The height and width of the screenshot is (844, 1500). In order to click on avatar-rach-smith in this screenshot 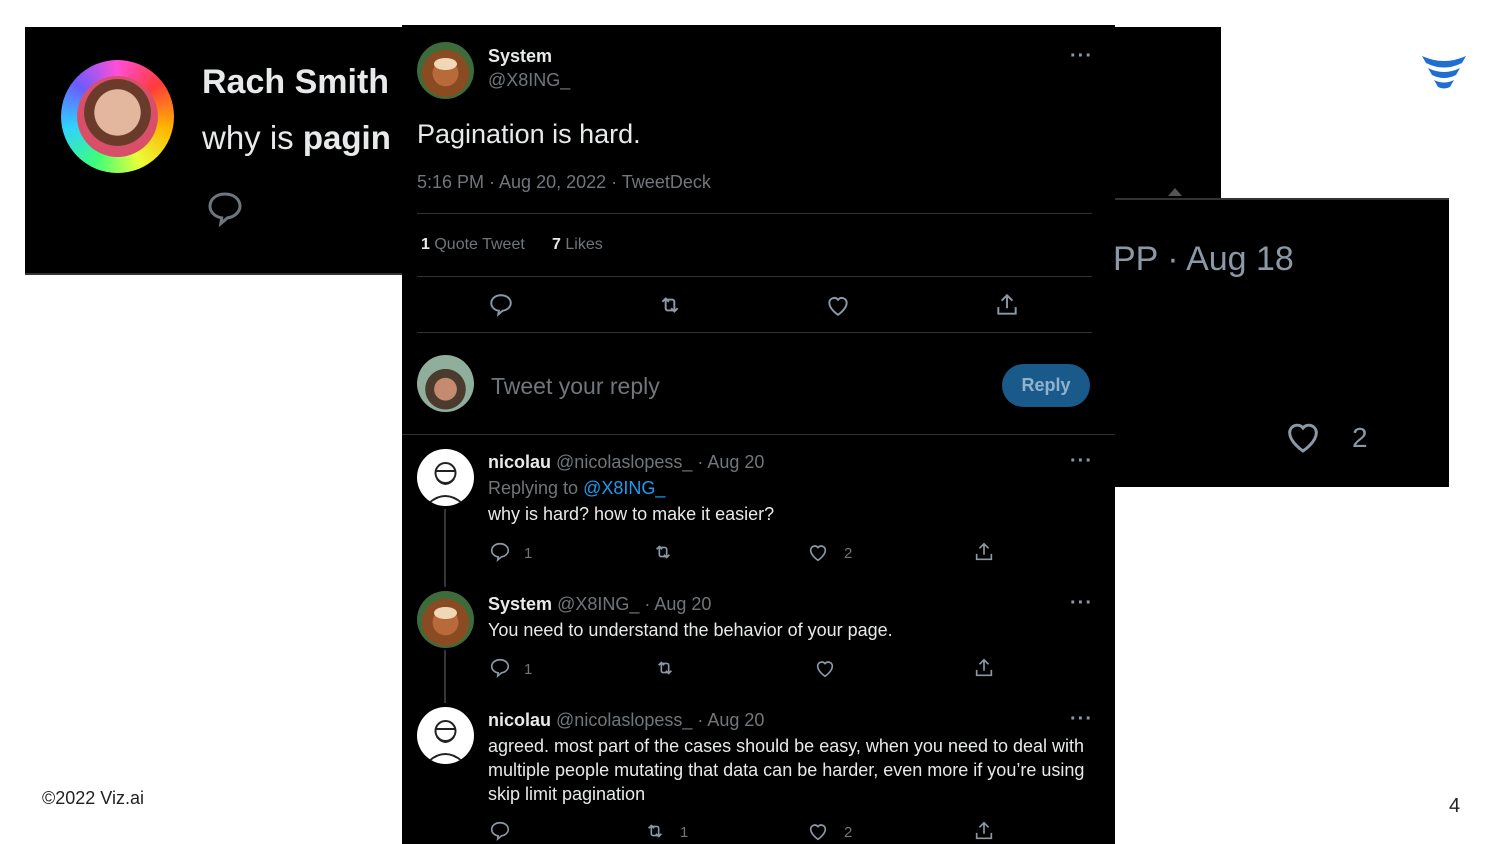, I will do `click(117, 116)`.